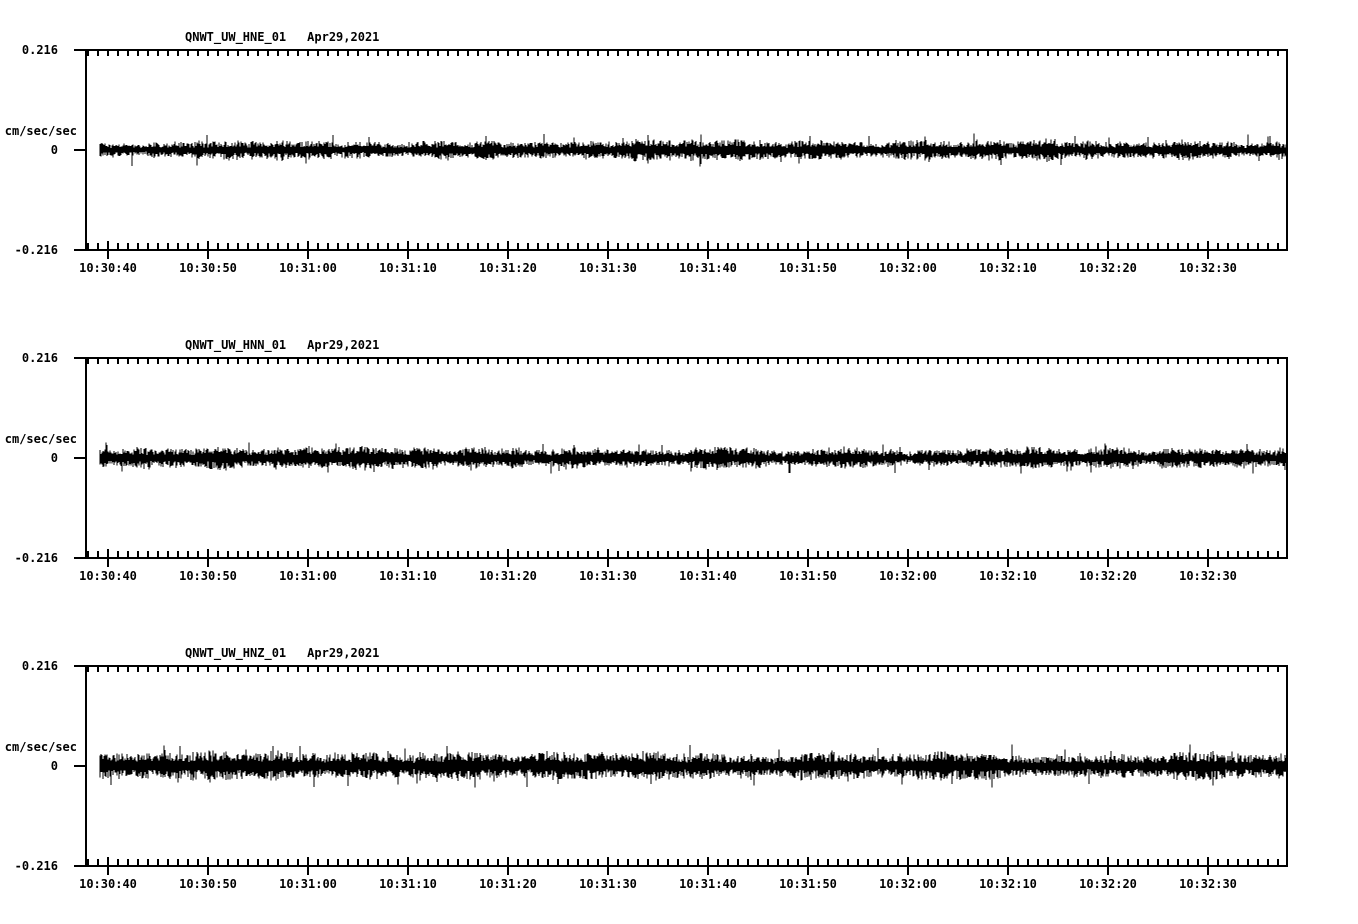 This screenshot has width=1358, height=924. What do you see at coordinates (236, 653) in the screenshot?
I see `trace-station-label: QNWT_UW_HNZ_01` at bounding box center [236, 653].